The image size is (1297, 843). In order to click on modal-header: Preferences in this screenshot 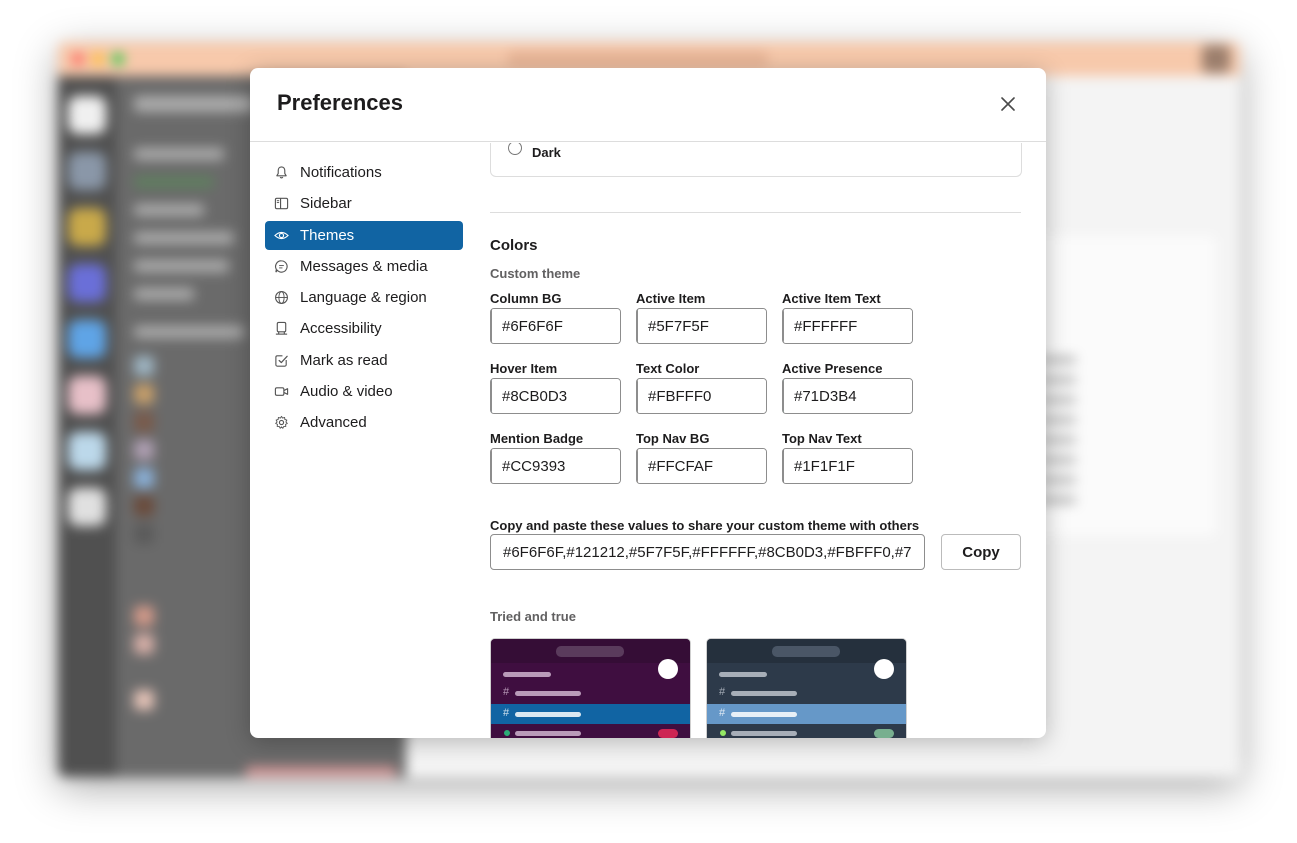, I will do `click(648, 105)`.